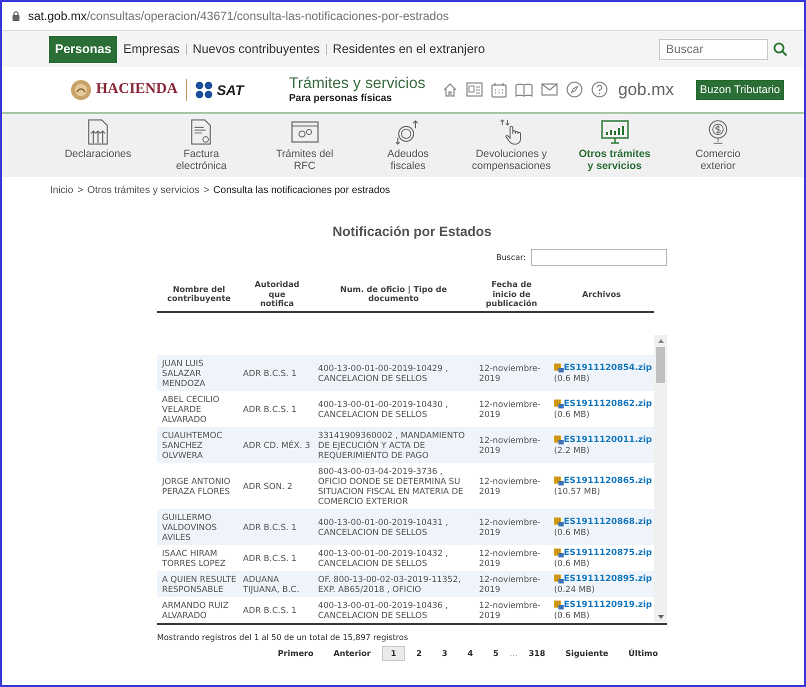 This screenshot has height=687, width=806. Describe the element at coordinates (383, 372) in the screenshot. I see `table-cell-text: 400-13-00-01-00-2019-10429 , CANCELACION DE SELLOS` at that location.